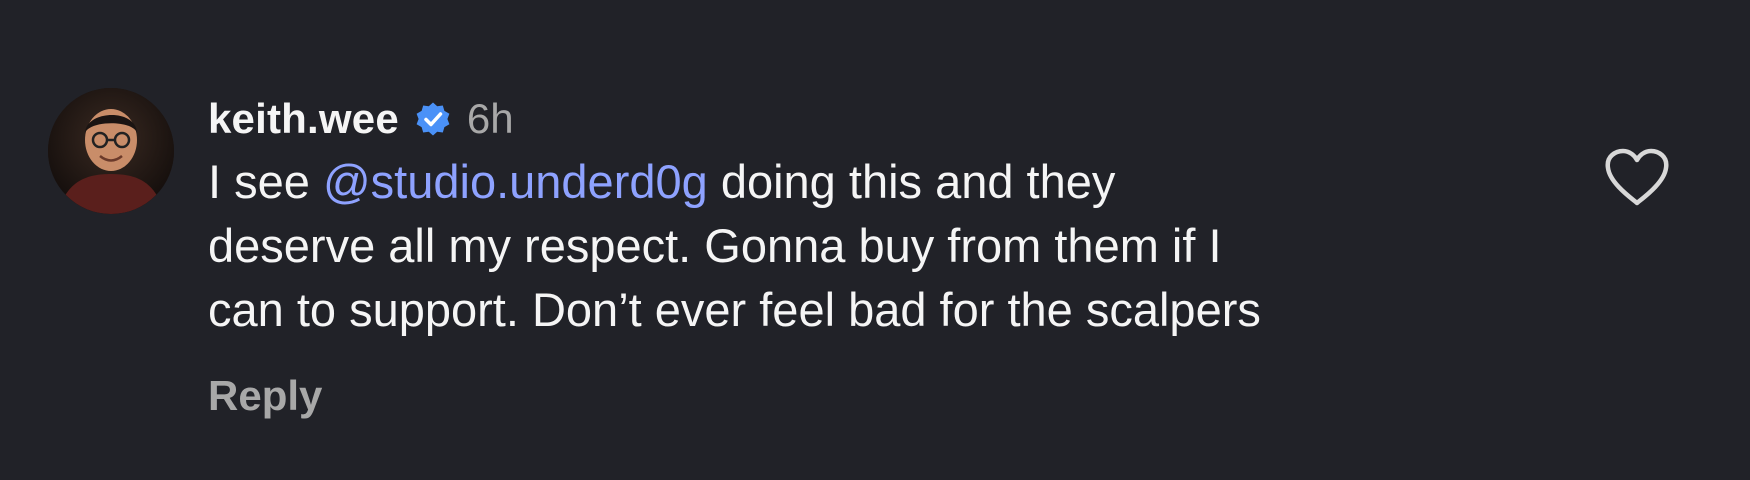 The width and height of the screenshot is (1750, 480). What do you see at coordinates (911, 181) in the screenshot?
I see `comment-text-line1-suffix: doing this and they` at bounding box center [911, 181].